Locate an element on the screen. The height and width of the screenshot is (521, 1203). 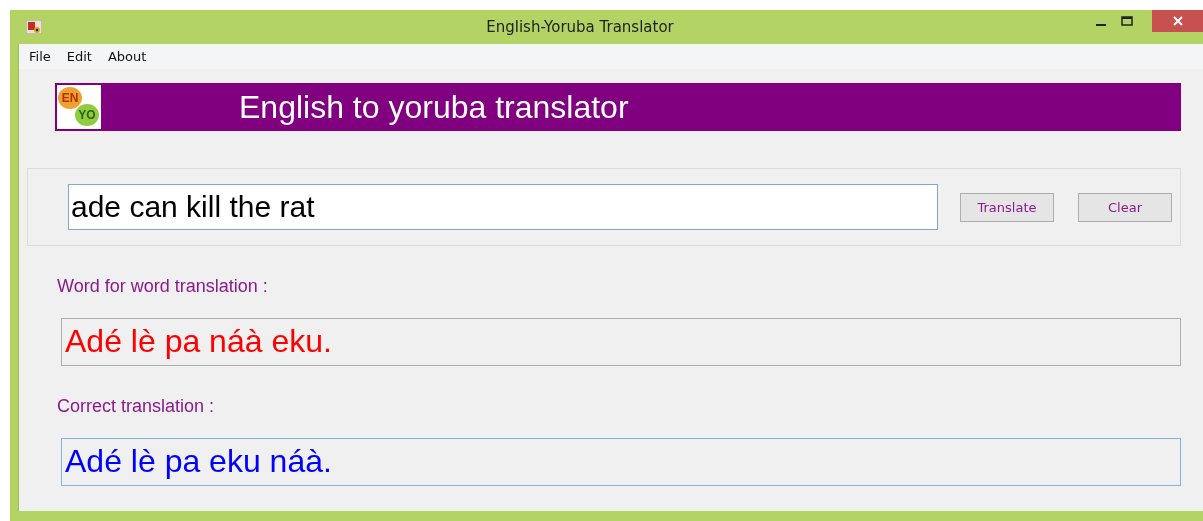
app-icon is located at coordinates (34, 27).